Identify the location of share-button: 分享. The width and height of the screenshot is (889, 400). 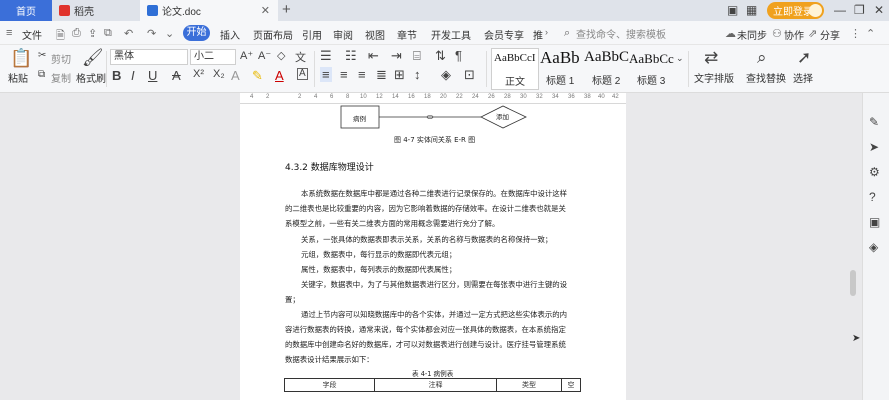
(830, 34).